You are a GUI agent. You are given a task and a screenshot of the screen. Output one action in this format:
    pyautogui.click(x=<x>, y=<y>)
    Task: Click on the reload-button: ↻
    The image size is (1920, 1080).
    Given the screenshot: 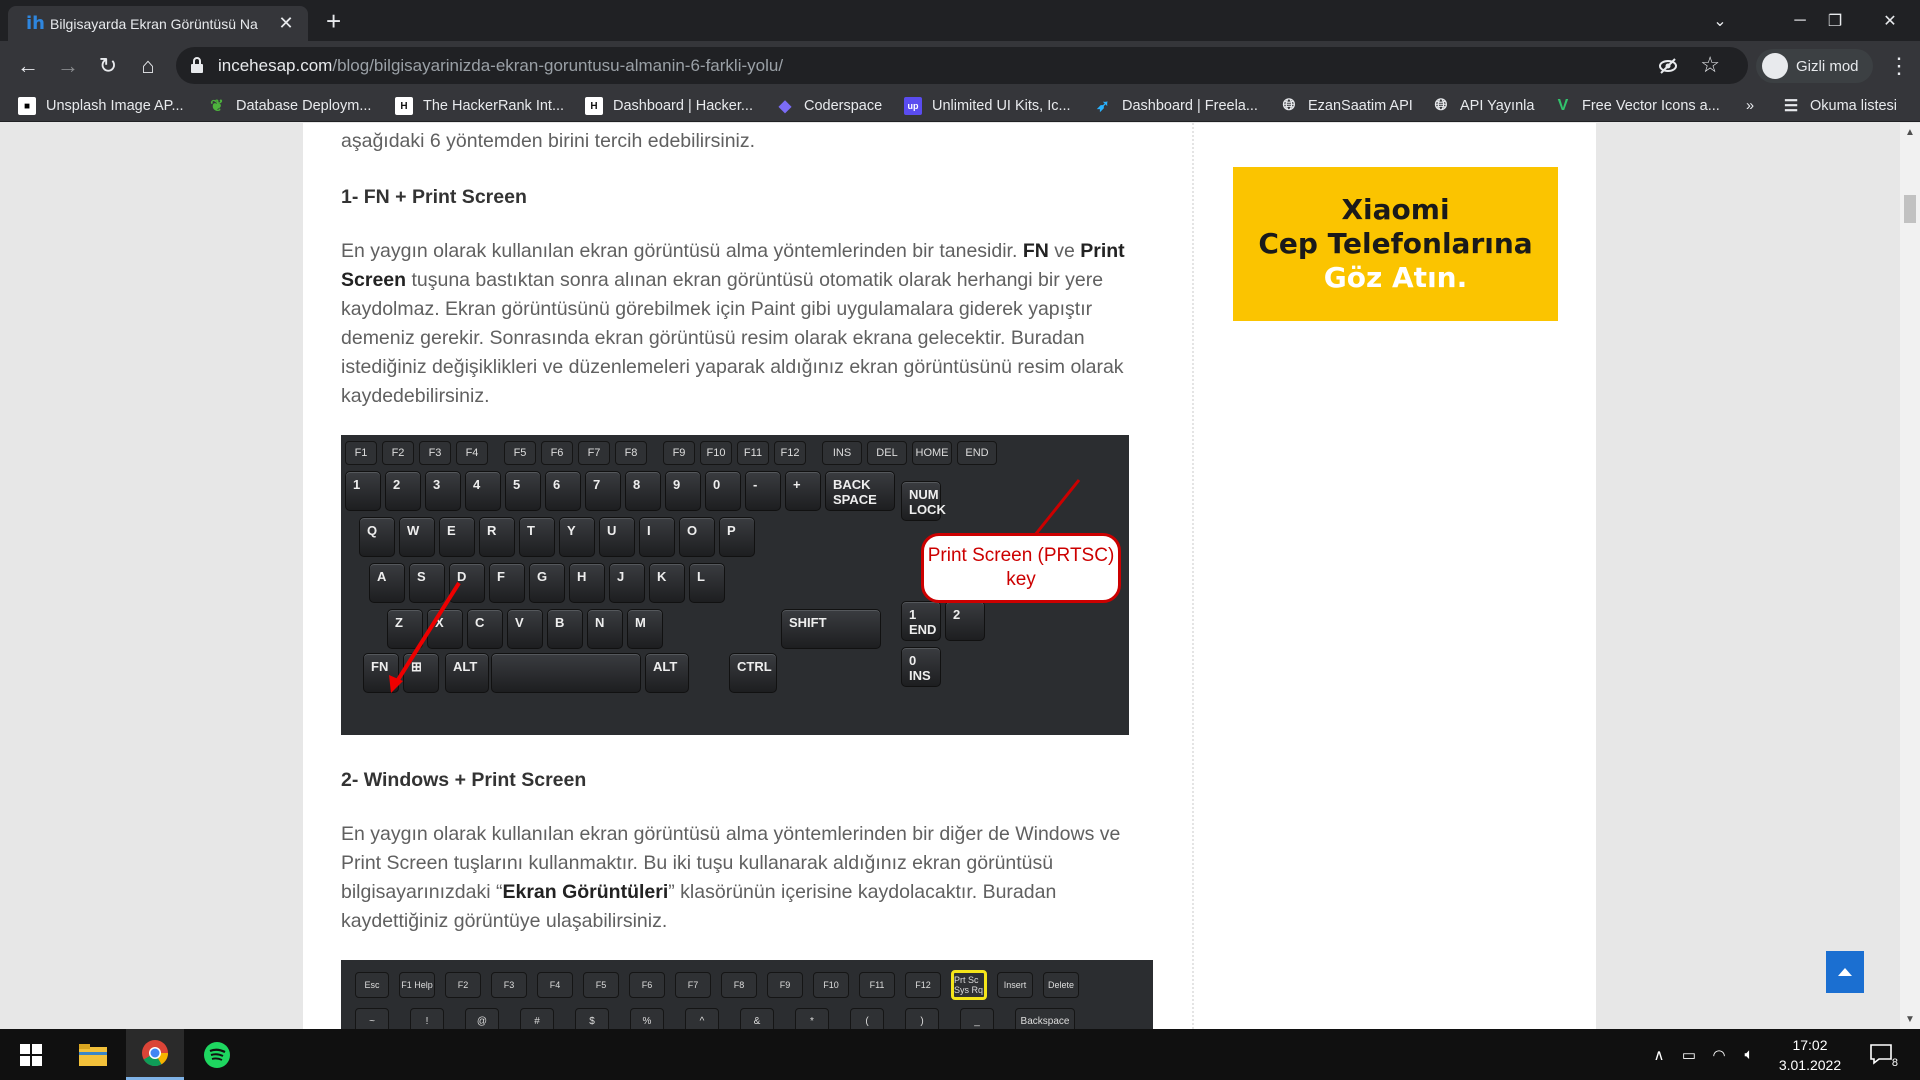 What is the action you would take?
    pyautogui.click(x=108, y=66)
    